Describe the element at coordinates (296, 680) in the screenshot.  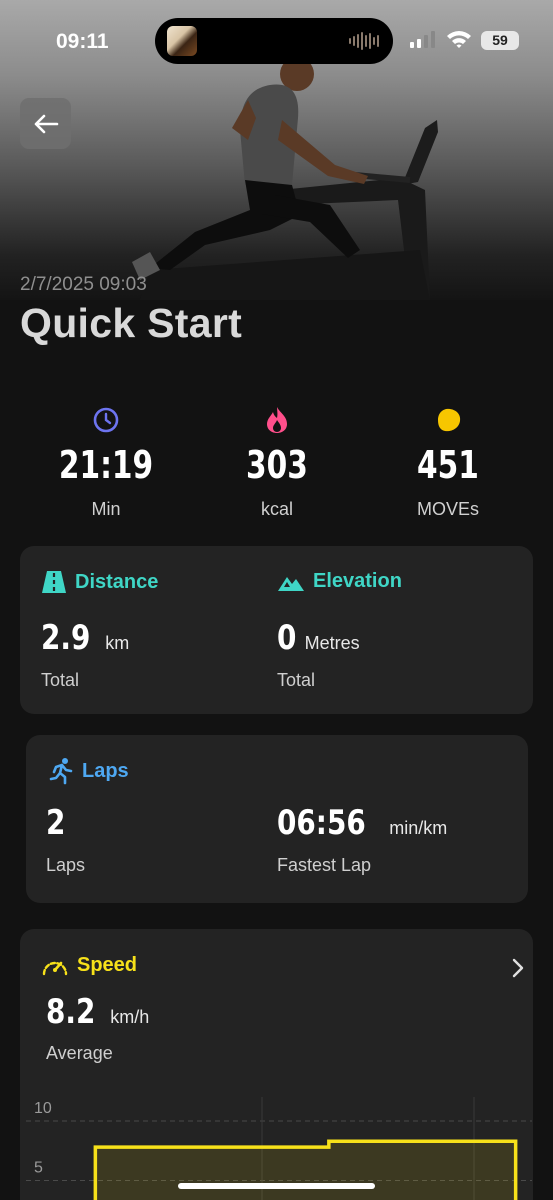
I see `elevation-sub-label: Total` at that location.